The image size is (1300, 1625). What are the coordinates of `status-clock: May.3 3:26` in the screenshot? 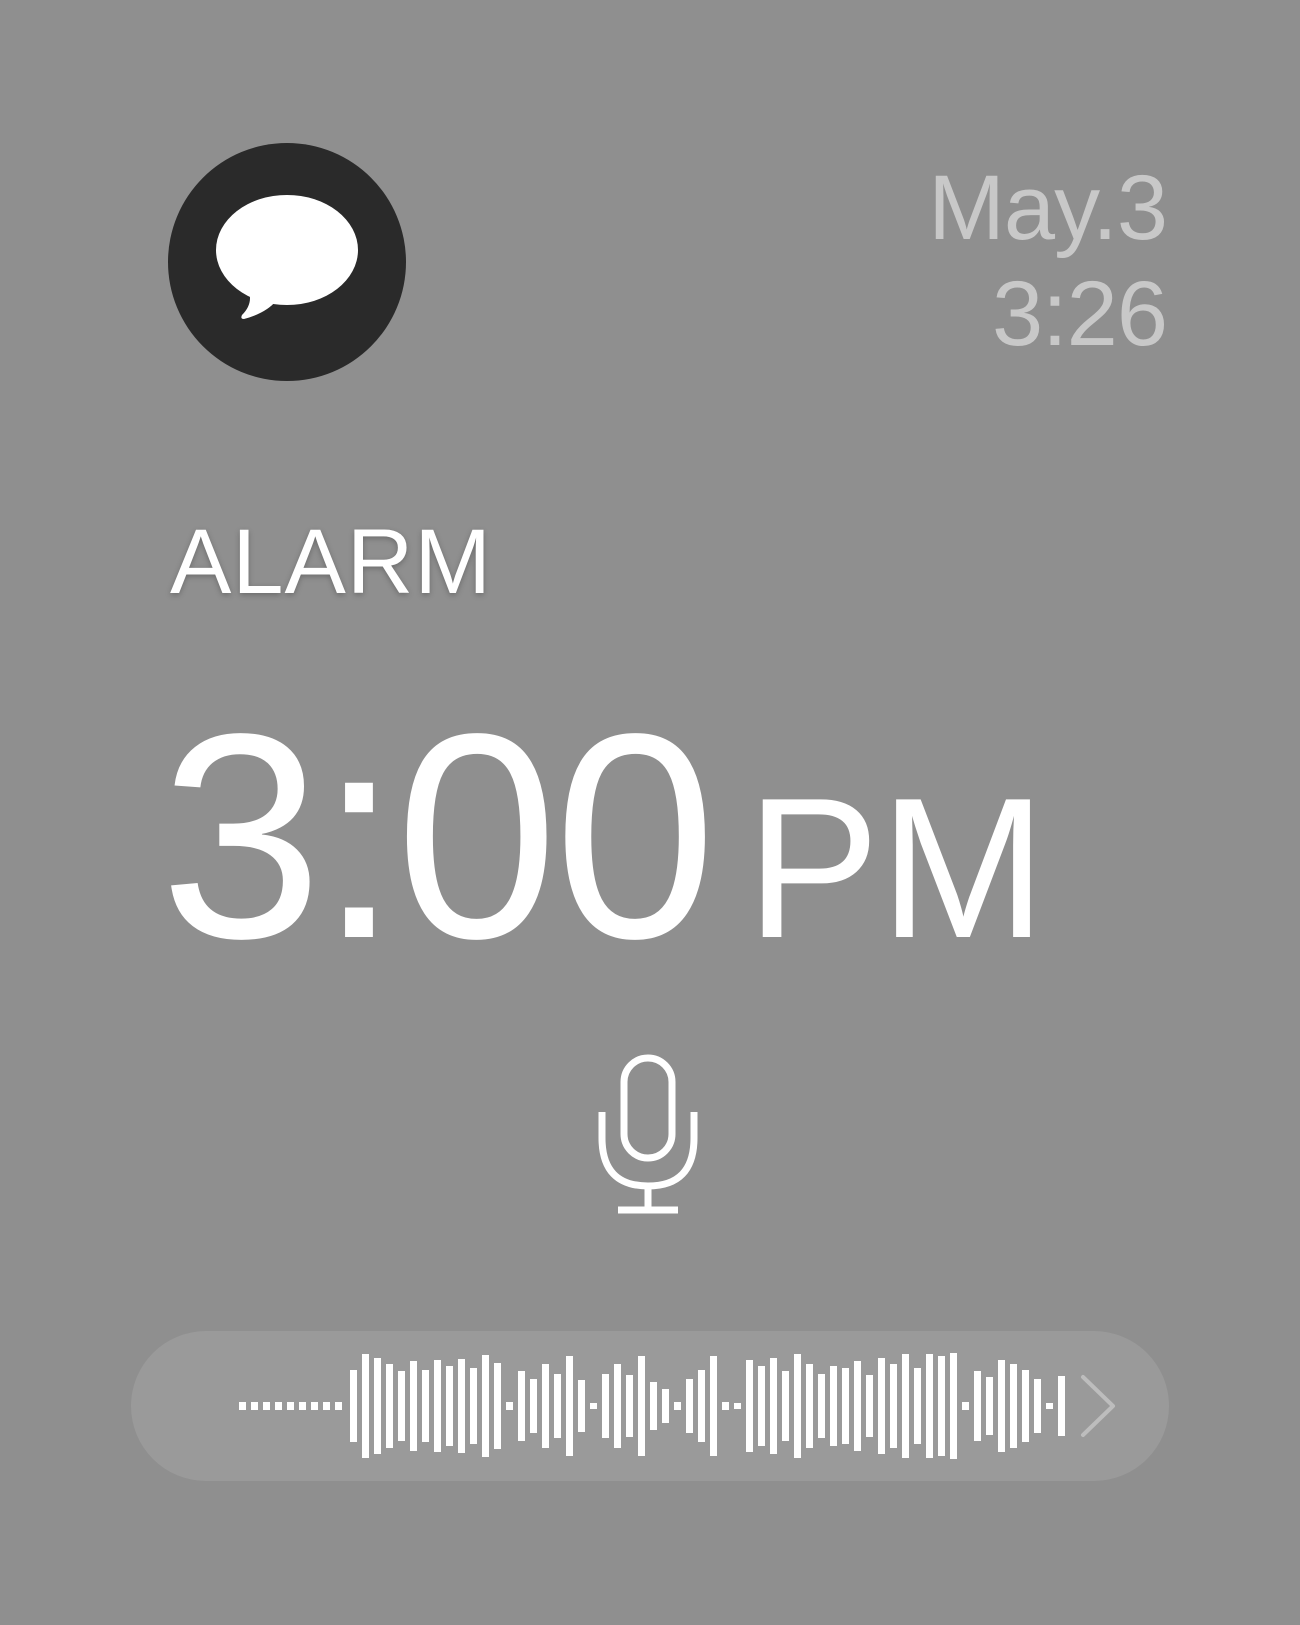 It's located at (1048, 261).